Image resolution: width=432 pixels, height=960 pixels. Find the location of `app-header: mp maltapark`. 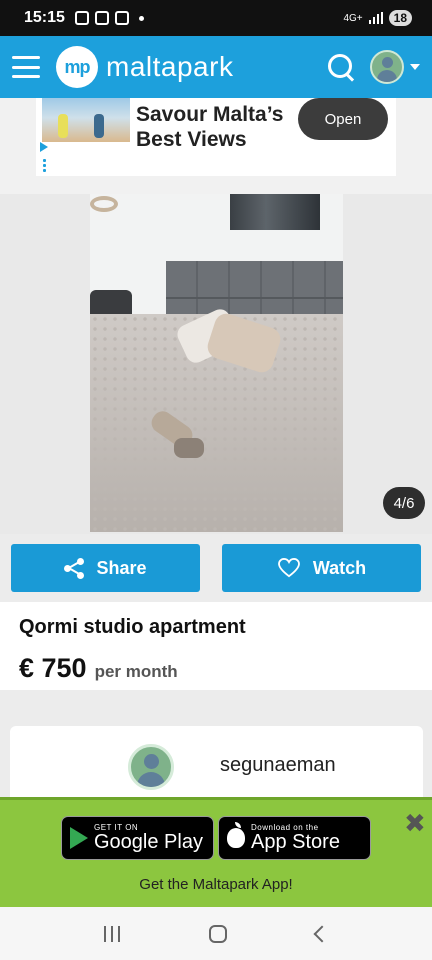

app-header: mp maltapark is located at coordinates (216, 67).